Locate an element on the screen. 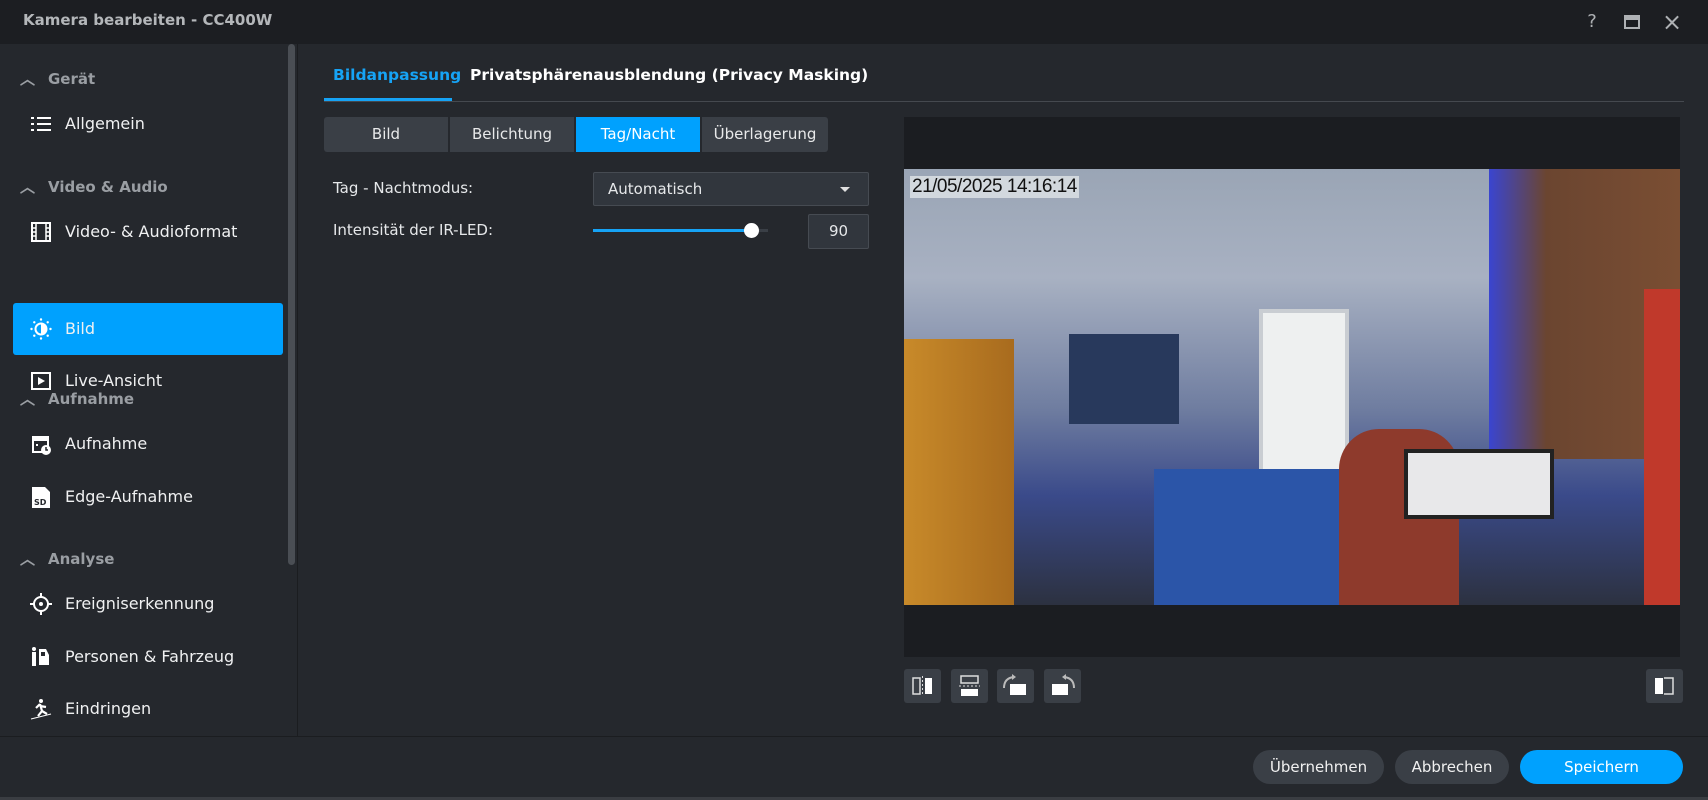 This screenshot has height=800, width=1708. sidebar-item-label: Ereigniserkennung is located at coordinates (140, 603).